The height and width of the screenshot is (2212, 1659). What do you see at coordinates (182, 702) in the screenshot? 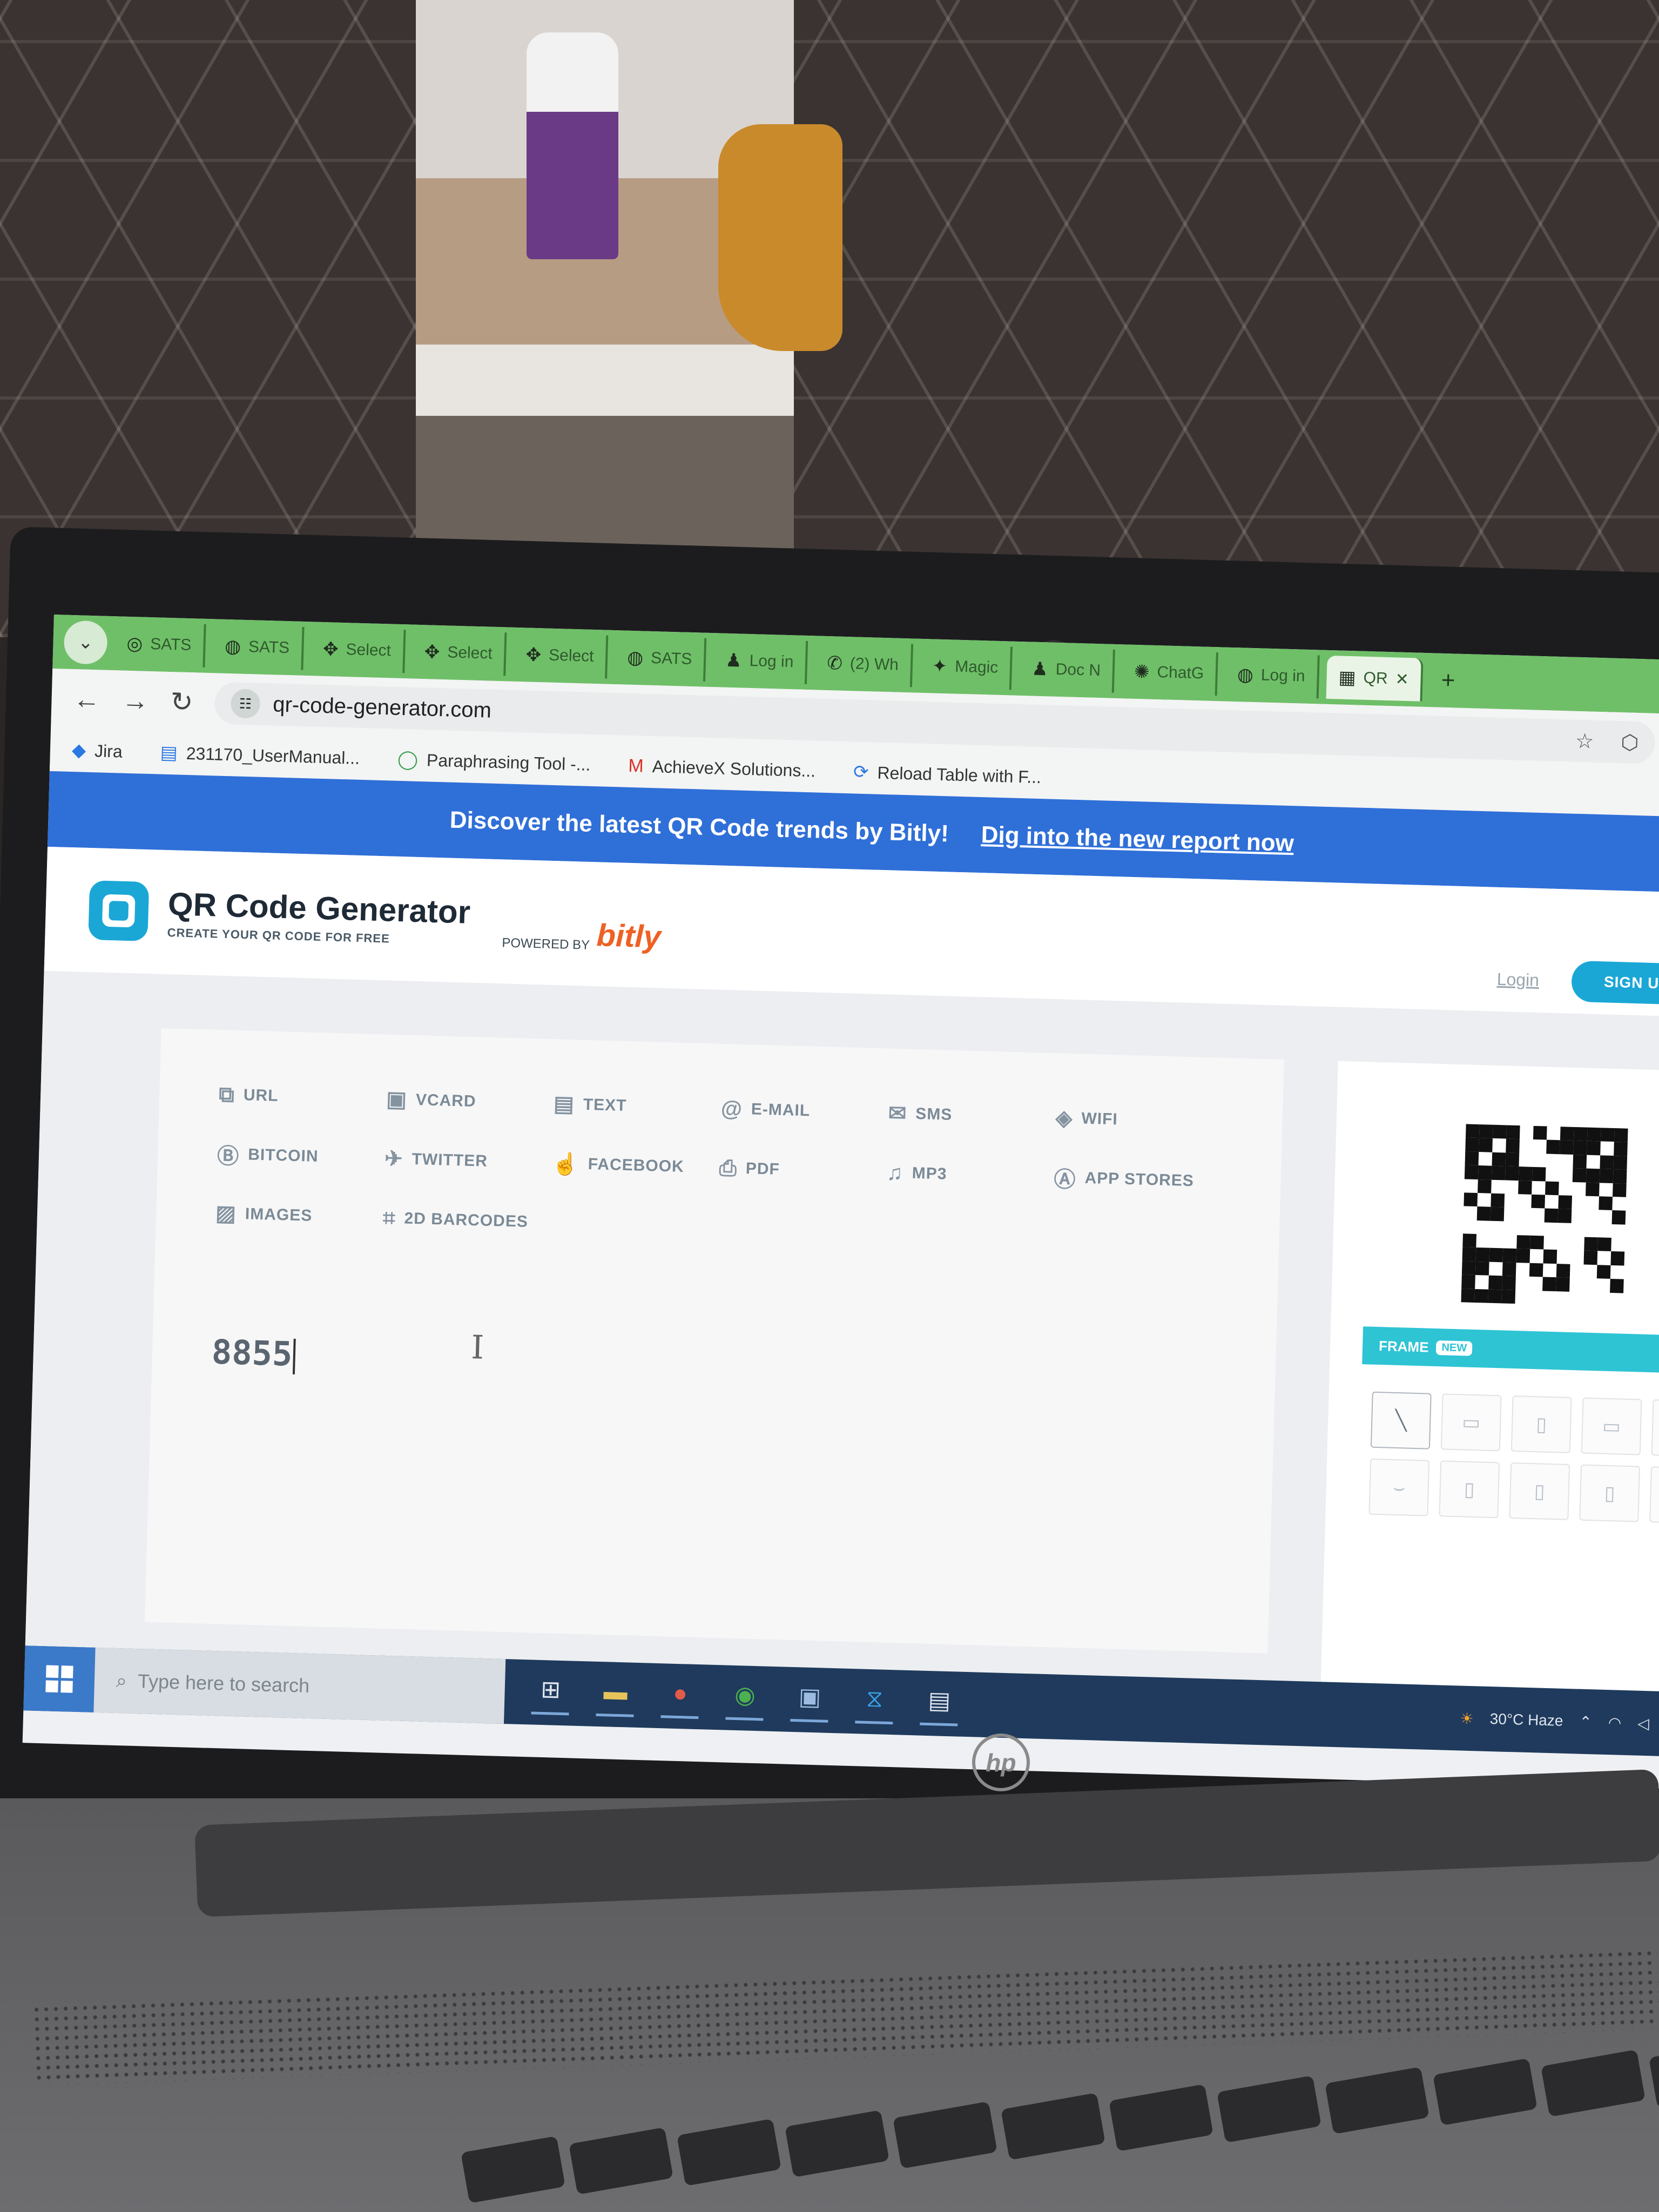
I see `reload-icon: ↻` at bounding box center [182, 702].